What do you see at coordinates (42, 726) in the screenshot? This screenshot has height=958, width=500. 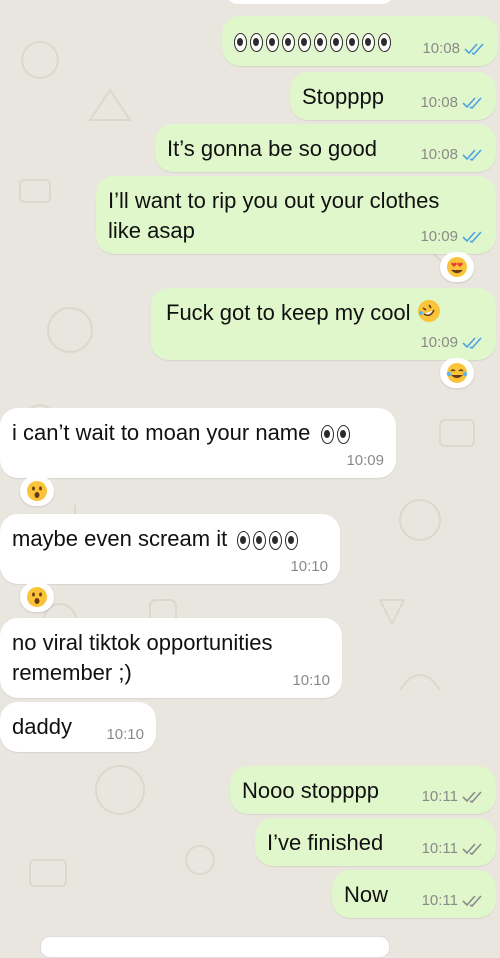 I see `message-text: daddy` at bounding box center [42, 726].